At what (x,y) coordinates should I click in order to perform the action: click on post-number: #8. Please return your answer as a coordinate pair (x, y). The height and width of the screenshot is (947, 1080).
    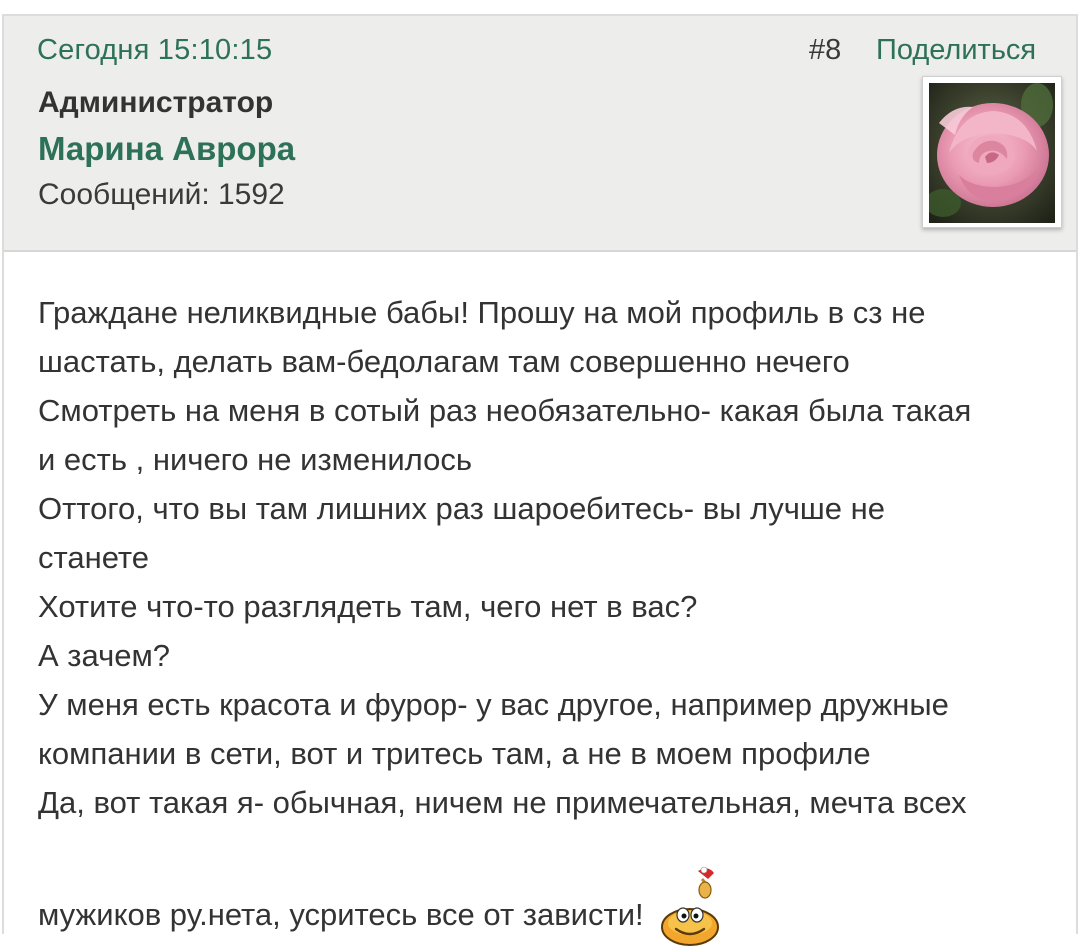
    Looking at the image, I should click on (825, 50).